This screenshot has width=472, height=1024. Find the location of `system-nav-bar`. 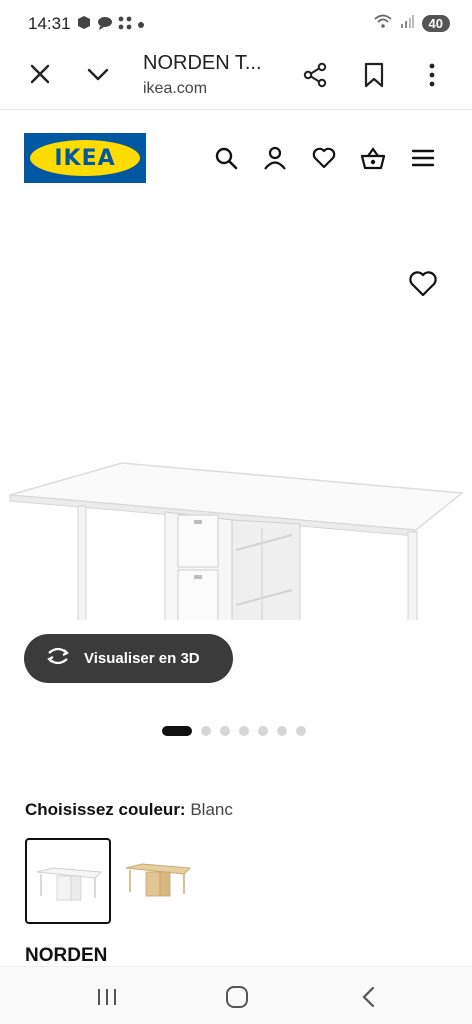

system-nav-bar is located at coordinates (236, 995).